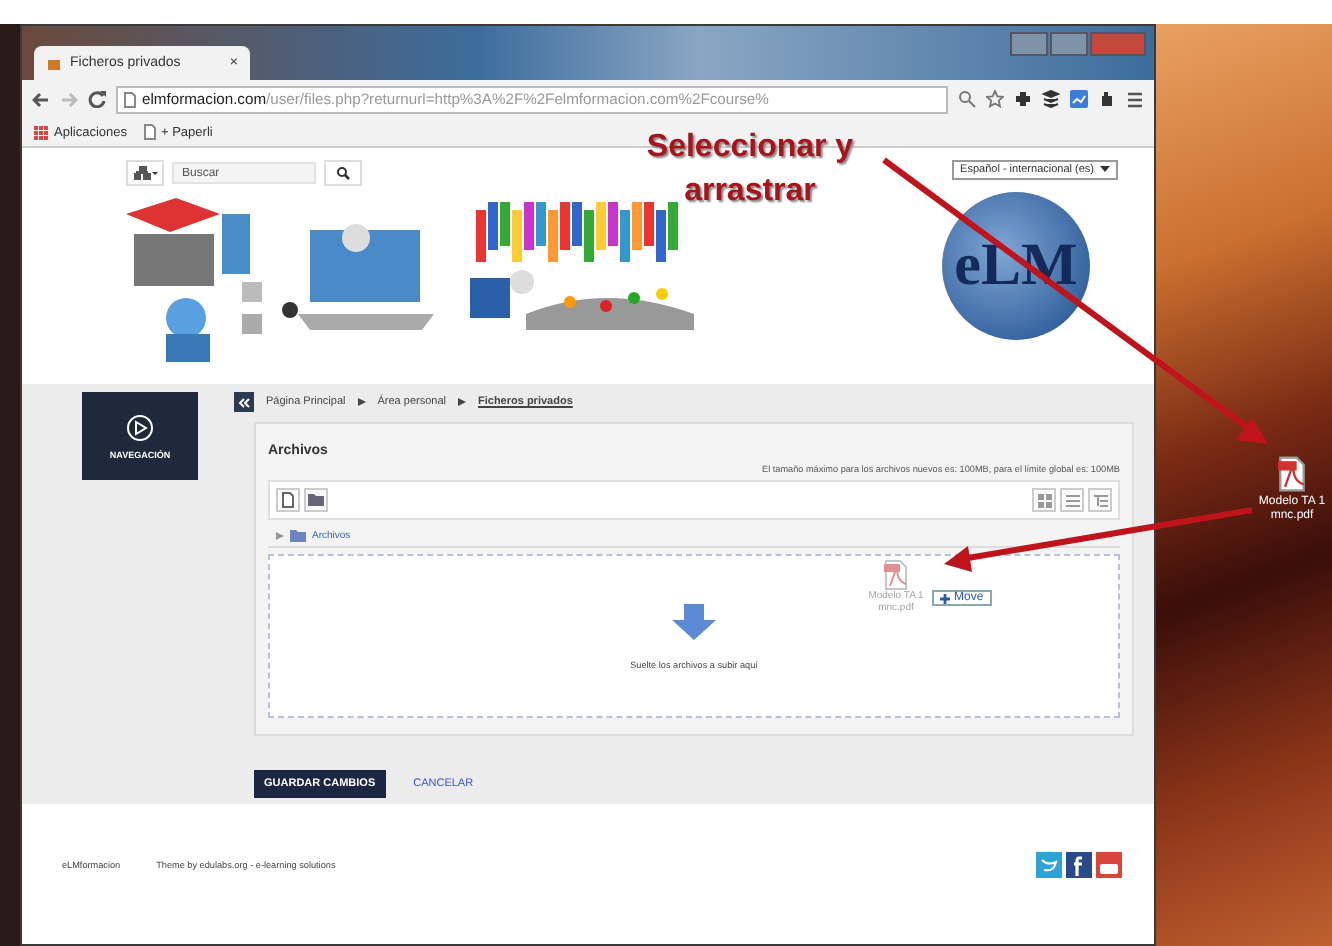  I want to click on stack-icon, so click(1051, 99).